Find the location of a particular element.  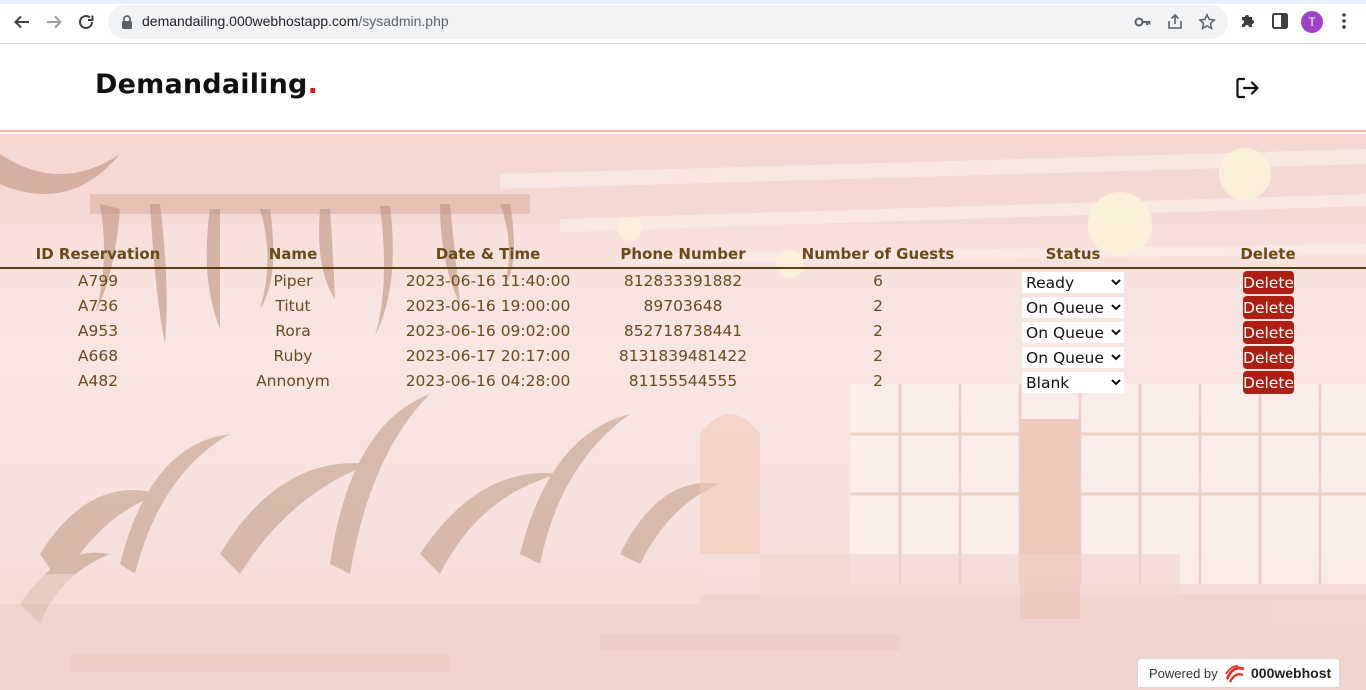

cell-datetime: 2023-06-16 11:40:00 is located at coordinates (488, 281).